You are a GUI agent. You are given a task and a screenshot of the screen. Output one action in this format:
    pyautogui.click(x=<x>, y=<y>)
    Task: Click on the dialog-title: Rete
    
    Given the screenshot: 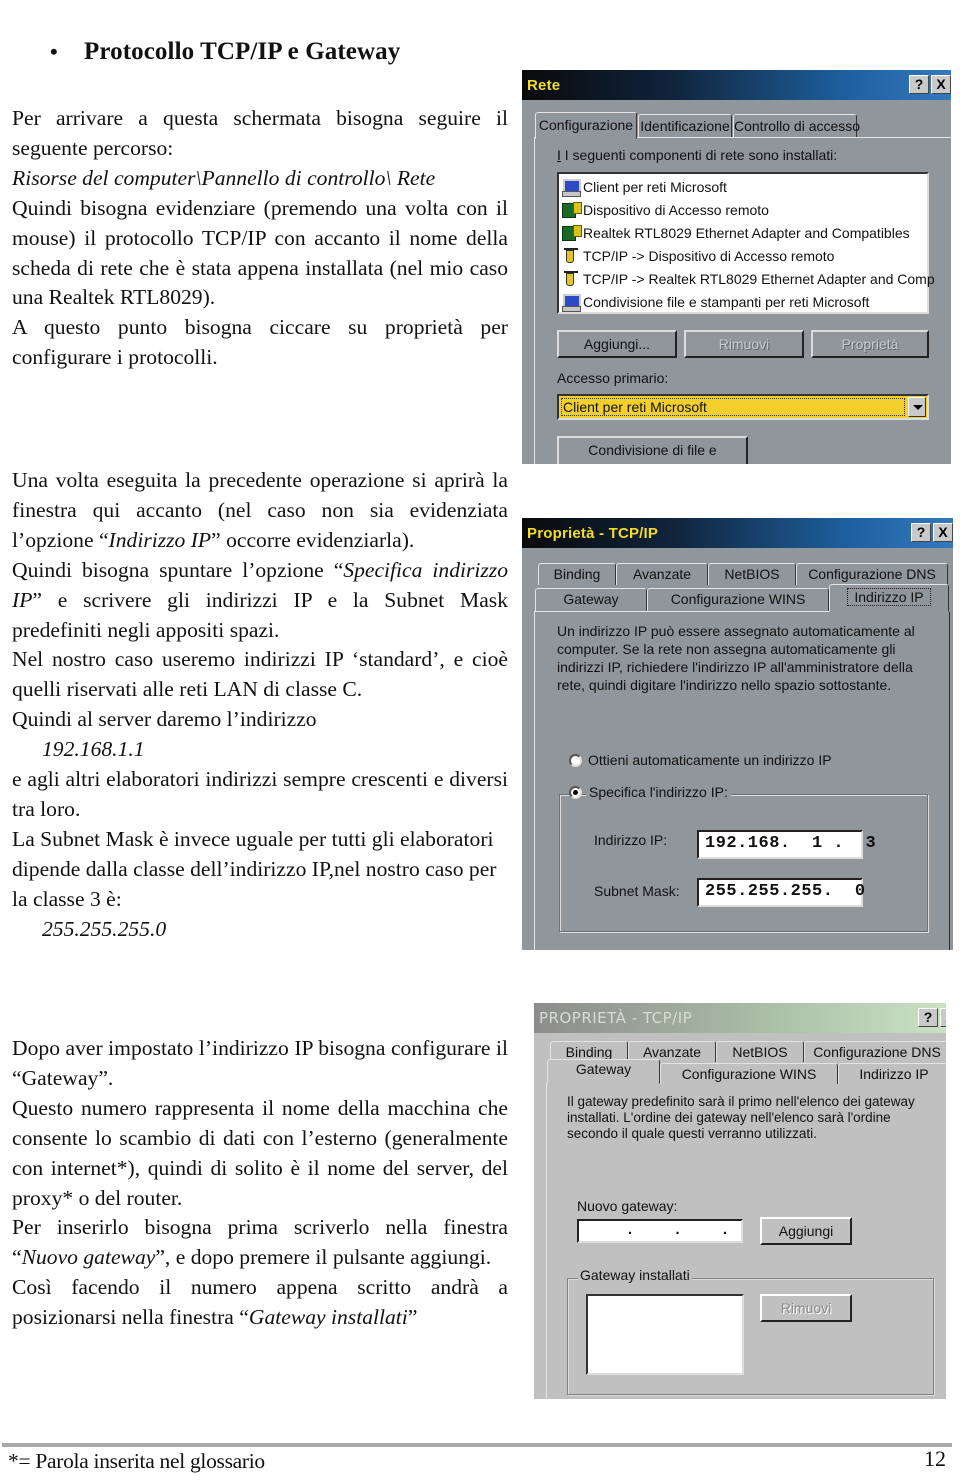 What is the action you would take?
    pyautogui.click(x=544, y=85)
    